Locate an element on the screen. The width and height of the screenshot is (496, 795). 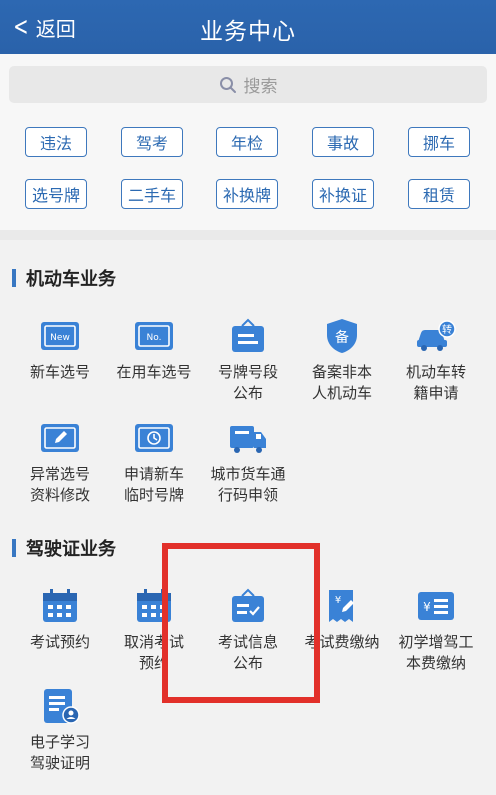
search-icon is located at coordinates (227, 84).